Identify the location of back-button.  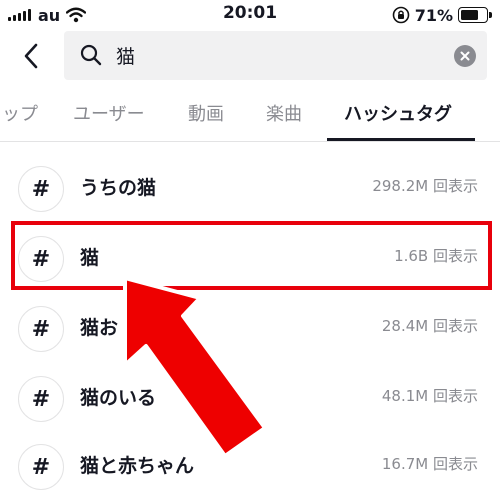
(31, 56).